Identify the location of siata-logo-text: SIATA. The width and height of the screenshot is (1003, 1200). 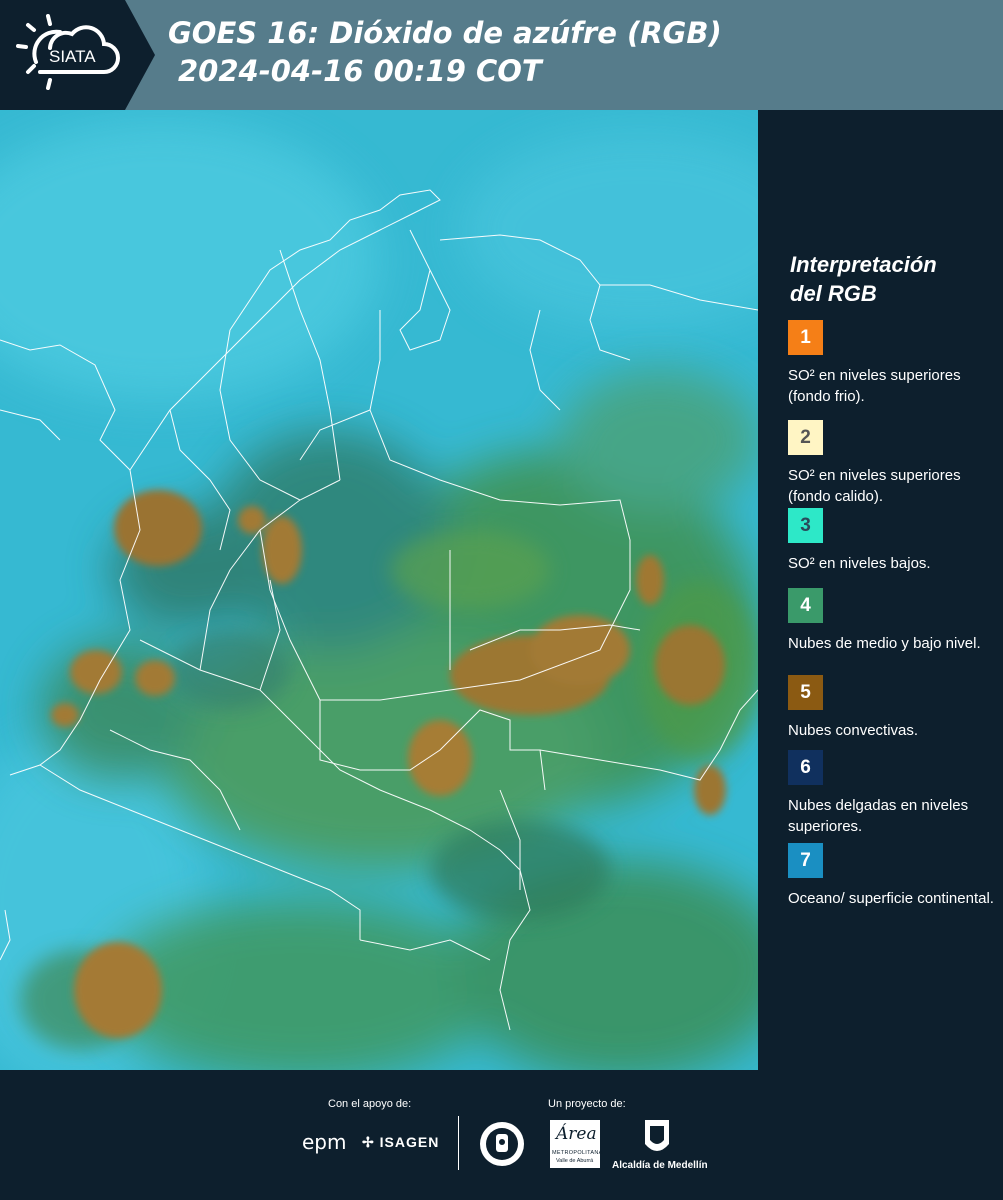
(72, 56).